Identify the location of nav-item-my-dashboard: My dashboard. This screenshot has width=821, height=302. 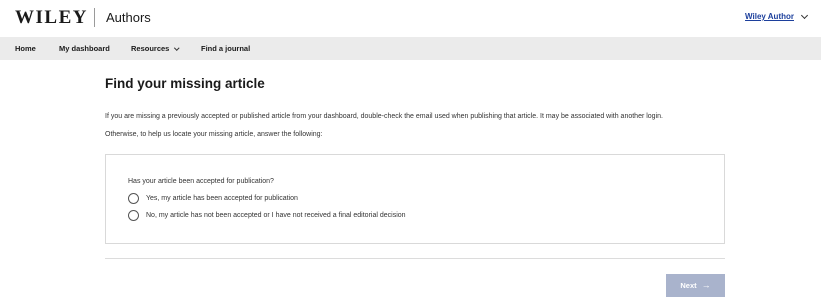
(84, 48).